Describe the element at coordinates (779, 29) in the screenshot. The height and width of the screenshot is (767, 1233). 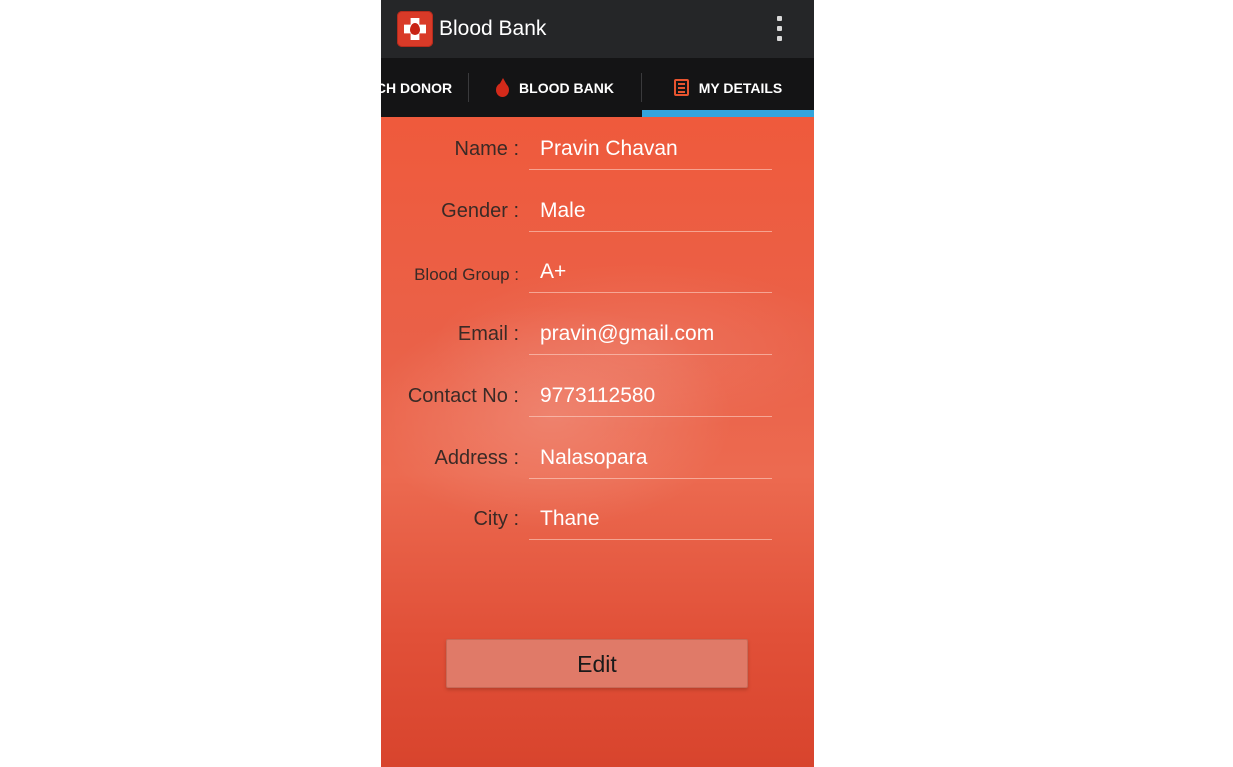
I see `overflow-menu-icon` at that location.